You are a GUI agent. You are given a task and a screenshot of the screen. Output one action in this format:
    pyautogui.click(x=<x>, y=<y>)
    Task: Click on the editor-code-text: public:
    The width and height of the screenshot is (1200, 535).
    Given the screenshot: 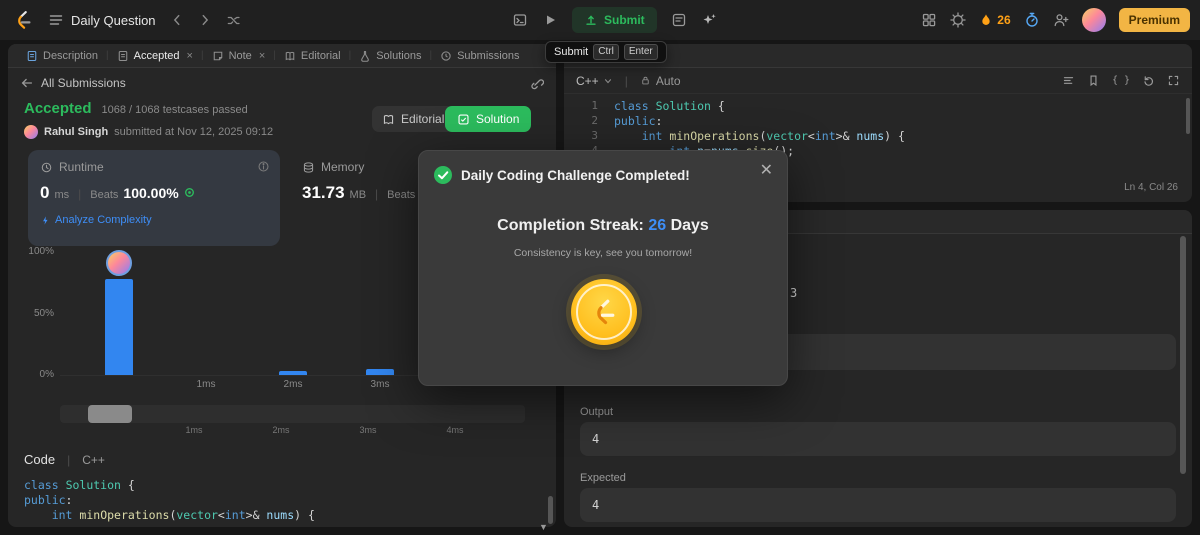 What is the action you would take?
    pyautogui.click(x=638, y=120)
    